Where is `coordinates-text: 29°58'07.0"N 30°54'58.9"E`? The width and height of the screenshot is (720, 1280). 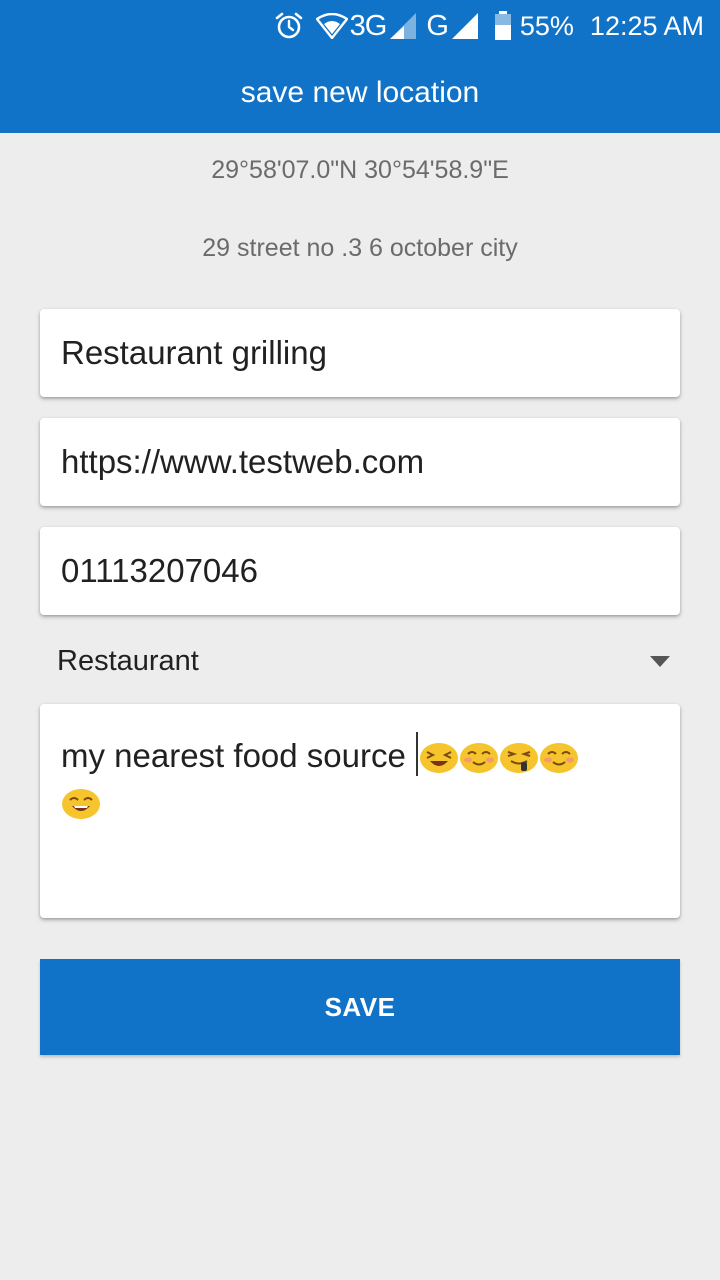 coordinates-text: 29°58'07.0"N 30°54'58.9"E is located at coordinates (360, 170).